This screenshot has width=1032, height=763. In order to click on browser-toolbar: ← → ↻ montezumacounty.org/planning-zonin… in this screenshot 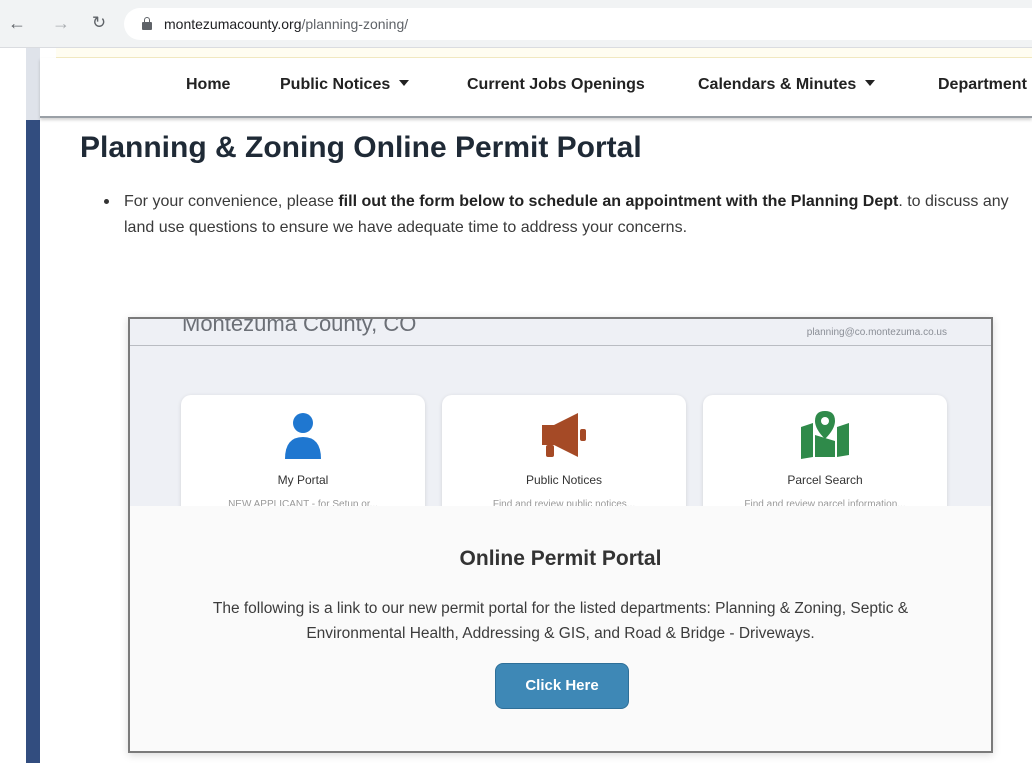, I will do `click(516, 24)`.